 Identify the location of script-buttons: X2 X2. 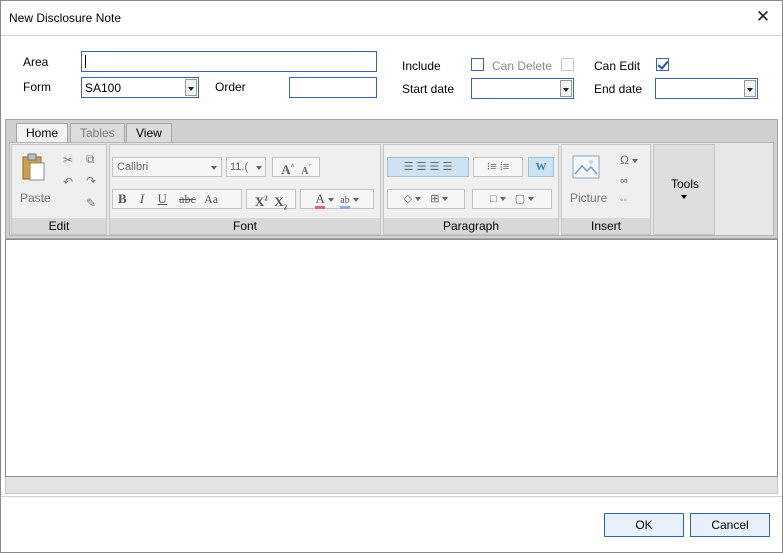
(271, 200).